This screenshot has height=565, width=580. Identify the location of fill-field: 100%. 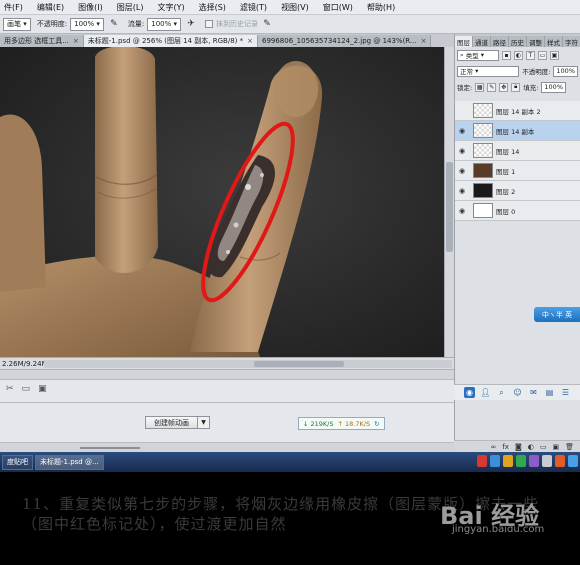
(553, 87).